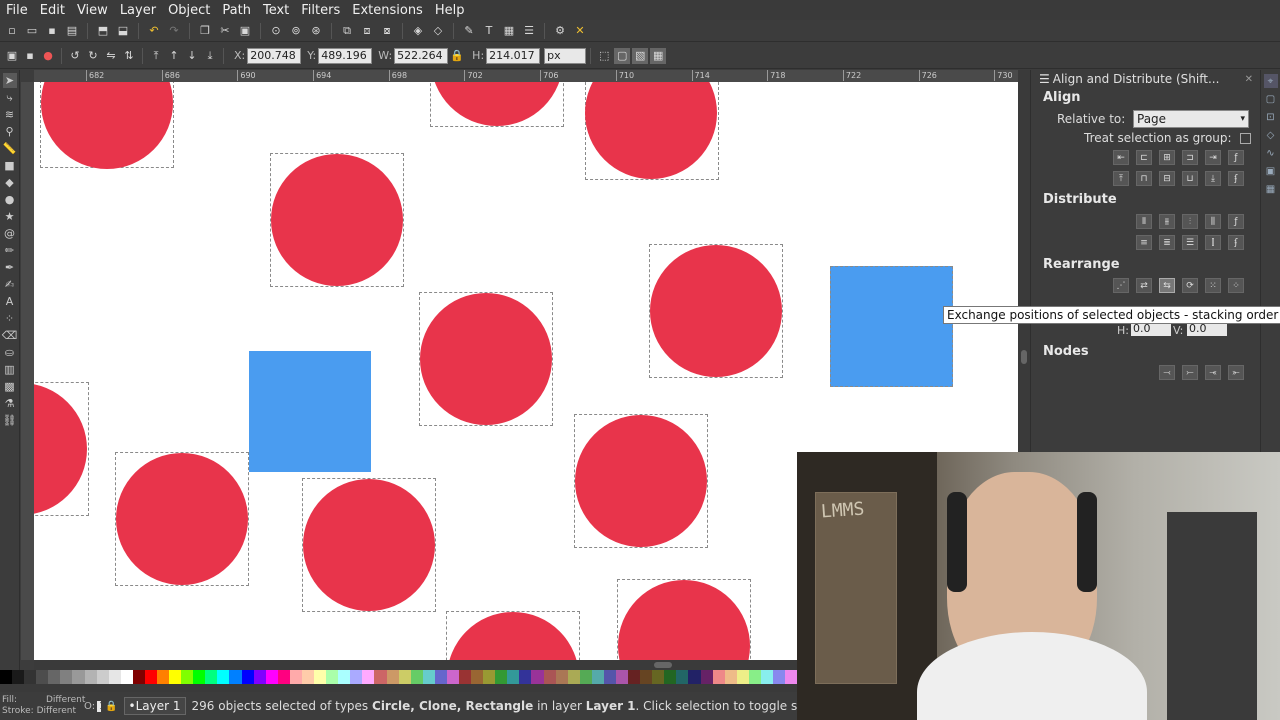 Image resolution: width=1280 pixels, height=720 pixels. I want to click on ellipse-tool-icon: ●, so click(10, 199).